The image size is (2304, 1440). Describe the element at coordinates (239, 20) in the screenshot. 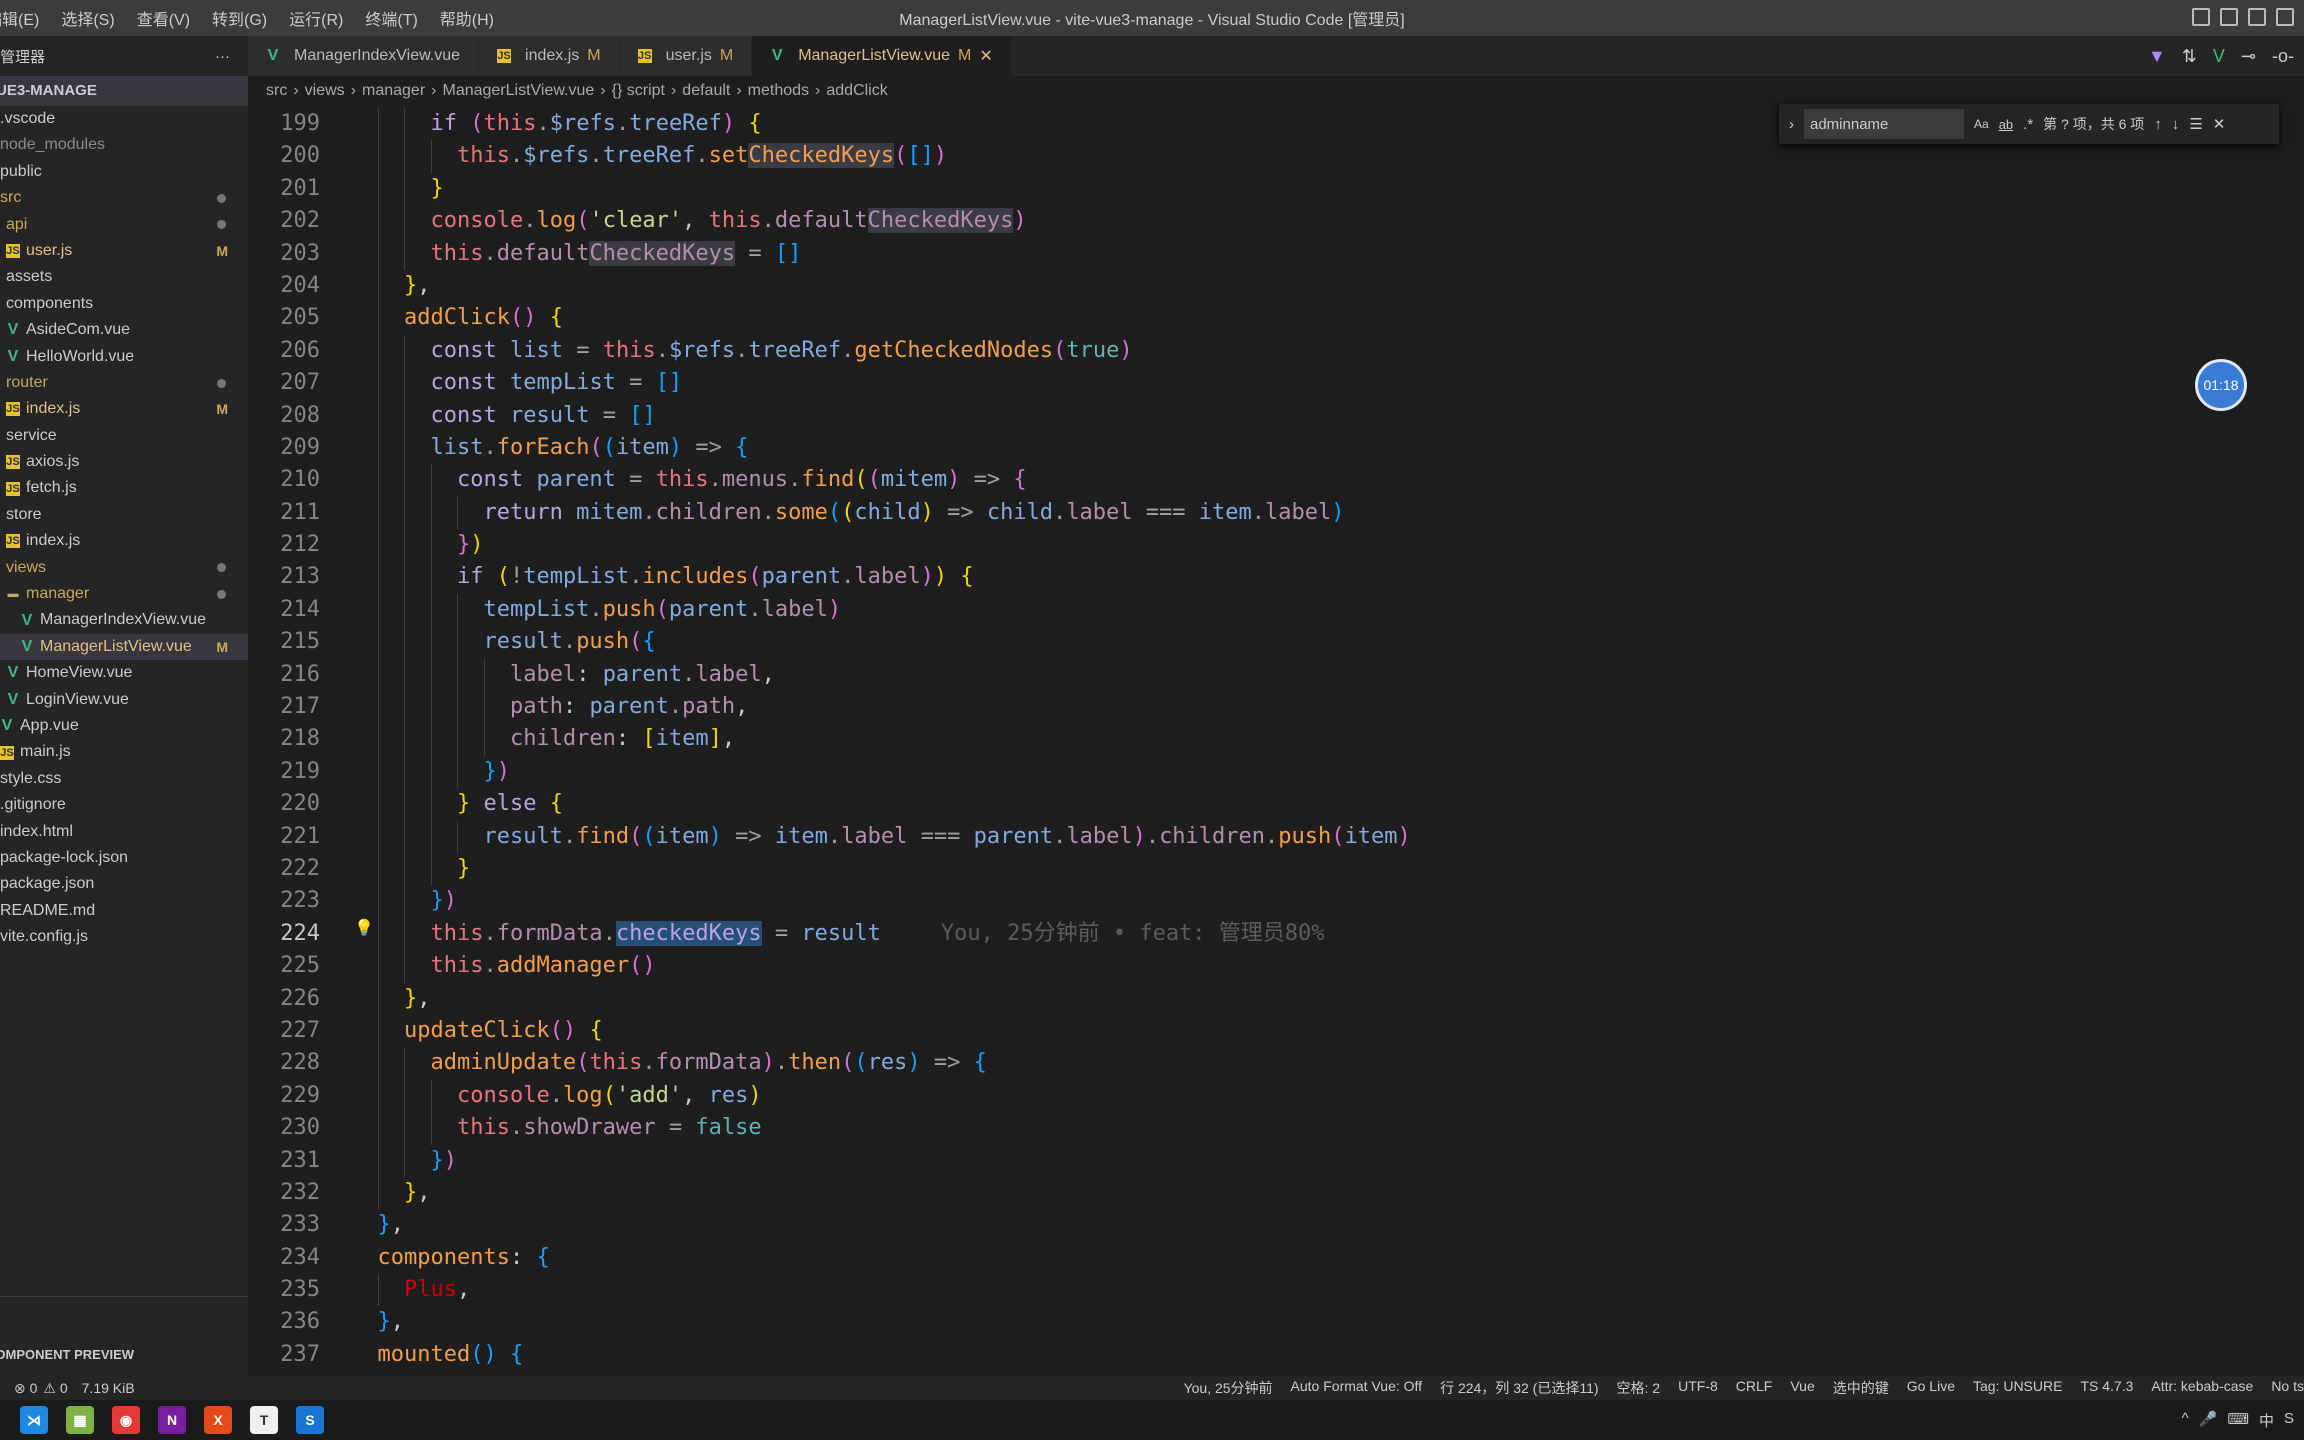

I see `menu-item: 转到(G)` at that location.